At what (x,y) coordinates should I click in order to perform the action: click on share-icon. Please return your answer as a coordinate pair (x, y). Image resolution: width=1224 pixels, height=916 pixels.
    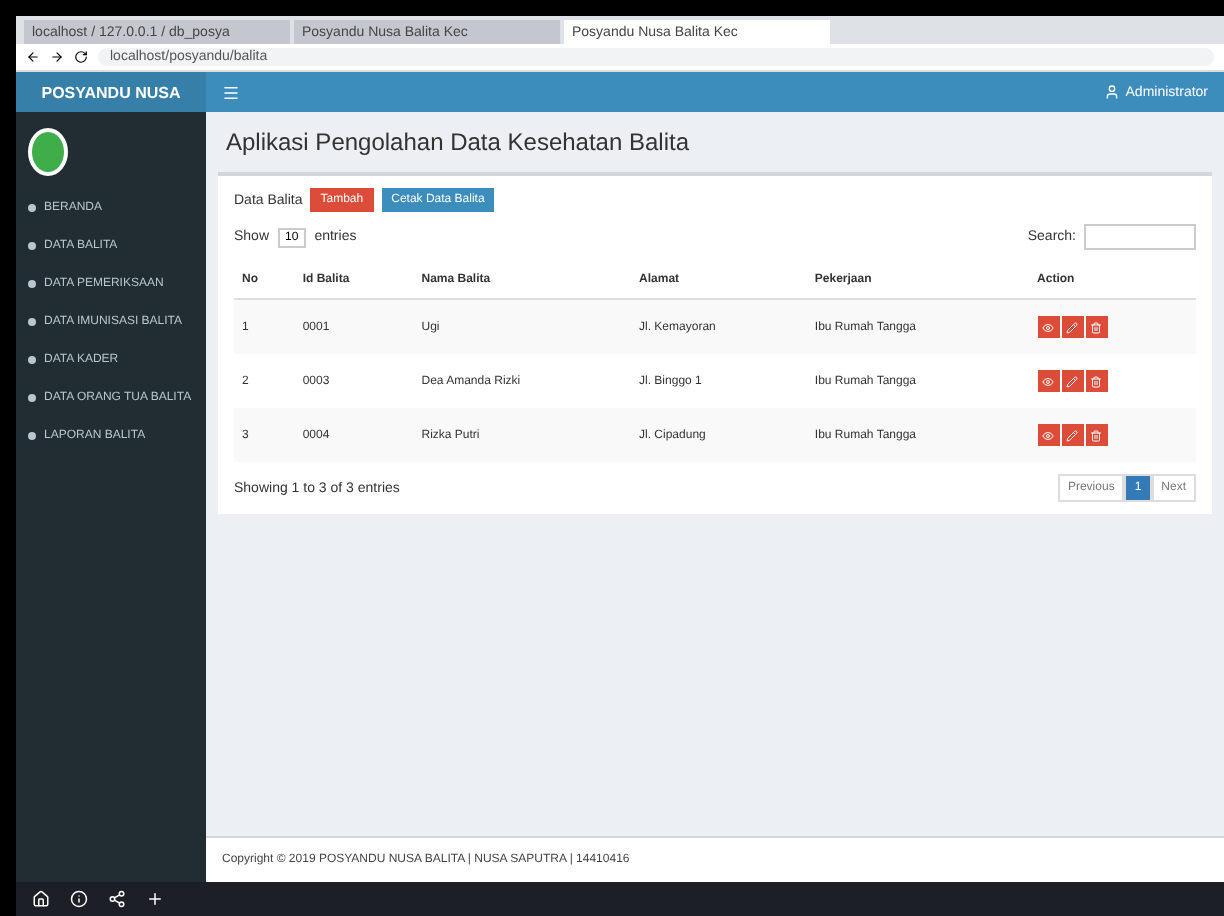
    Looking at the image, I should click on (117, 899).